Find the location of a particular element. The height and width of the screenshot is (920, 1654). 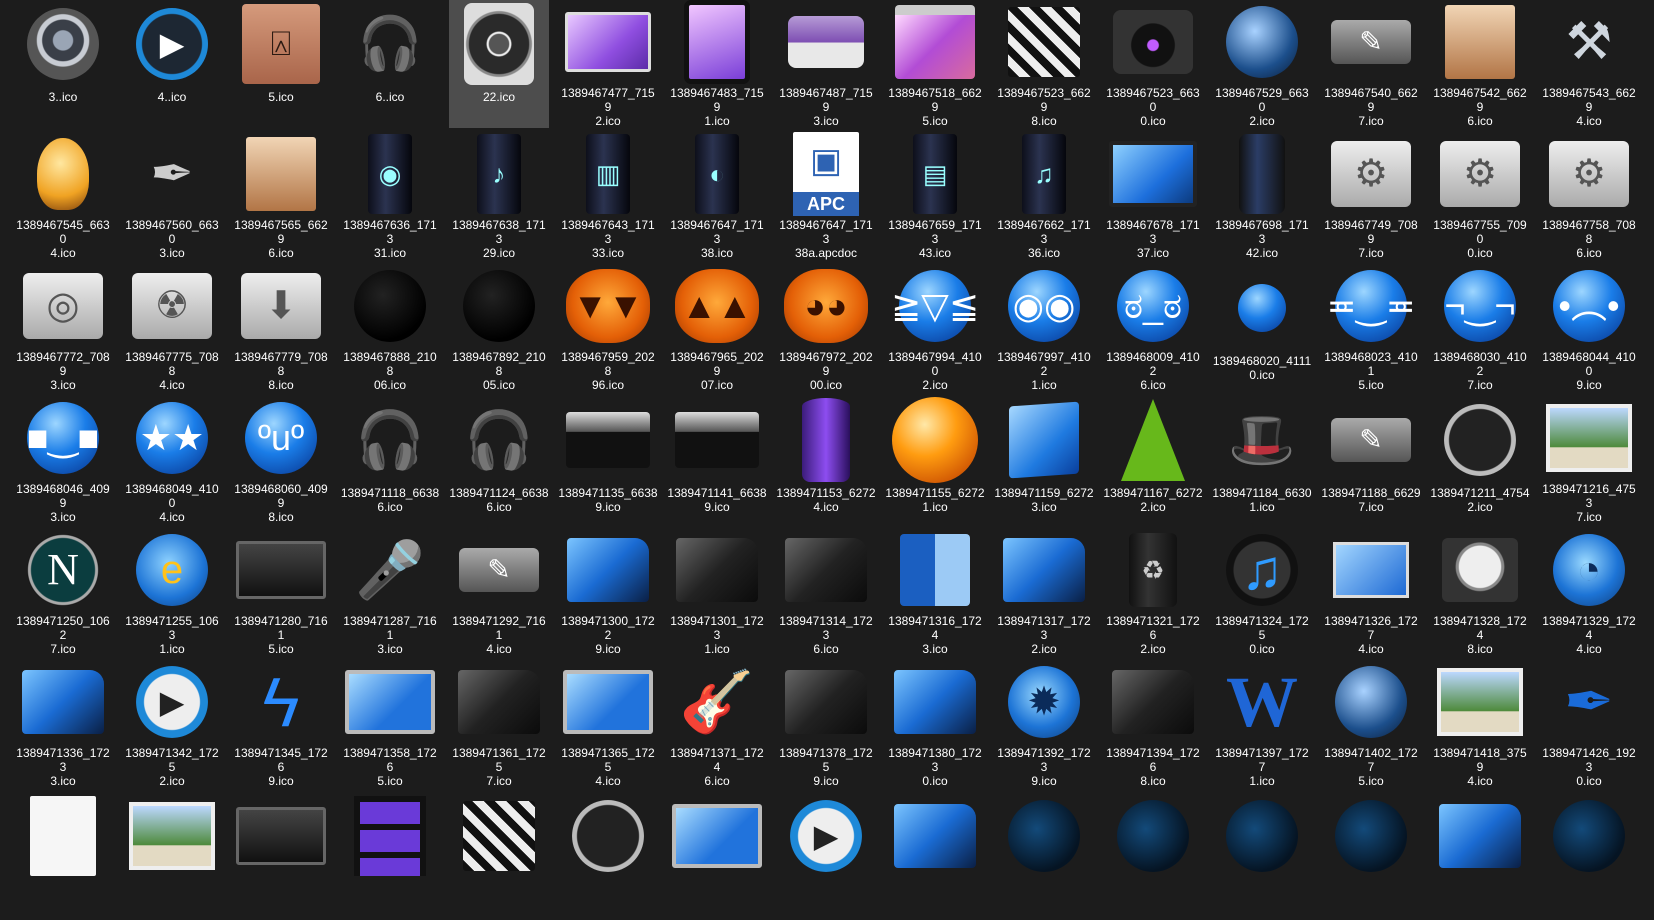

file-item: 1389471301_1723 1.ico is located at coordinates (717, 592).